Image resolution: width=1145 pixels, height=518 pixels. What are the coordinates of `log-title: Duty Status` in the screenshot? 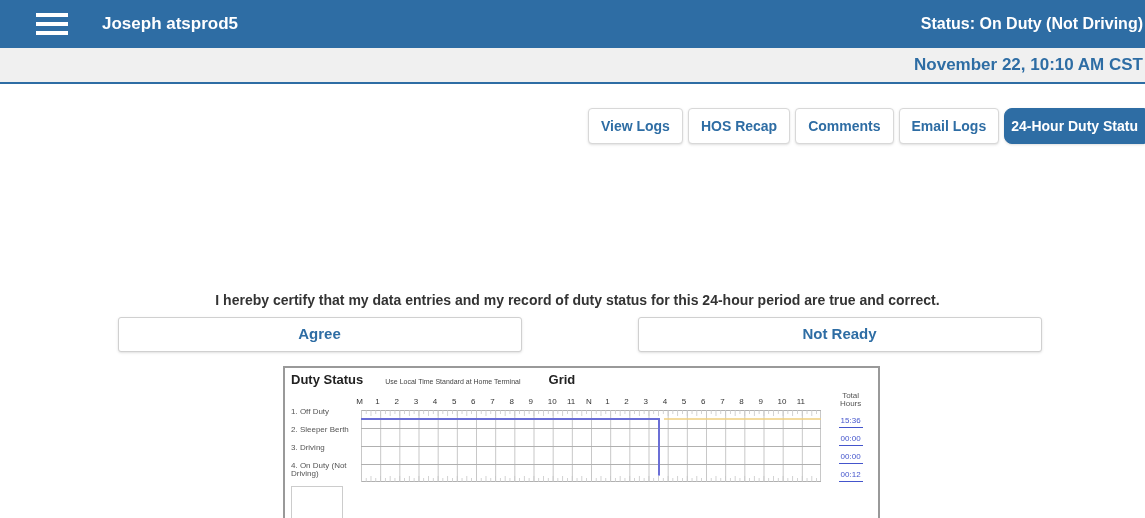 It's located at (327, 380).